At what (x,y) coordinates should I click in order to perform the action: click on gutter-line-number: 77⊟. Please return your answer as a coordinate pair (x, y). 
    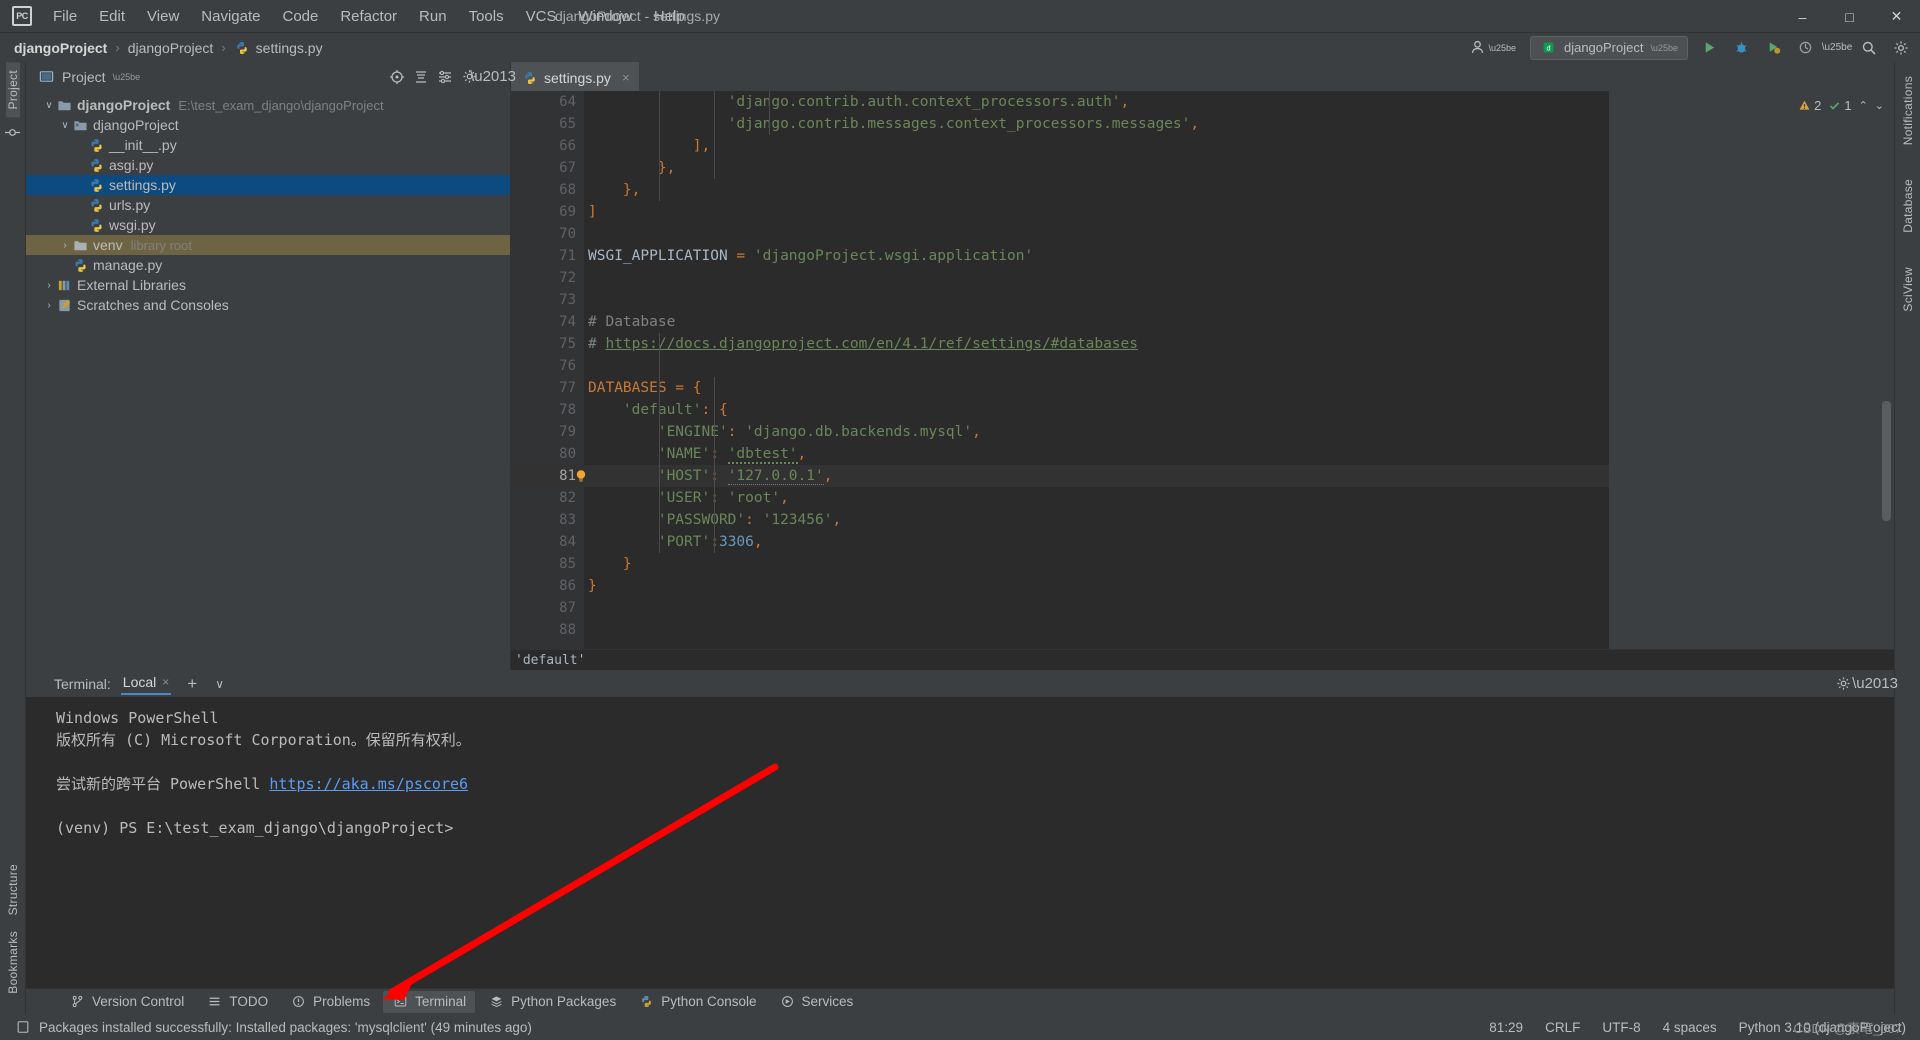
    Looking at the image, I should click on (553, 388).